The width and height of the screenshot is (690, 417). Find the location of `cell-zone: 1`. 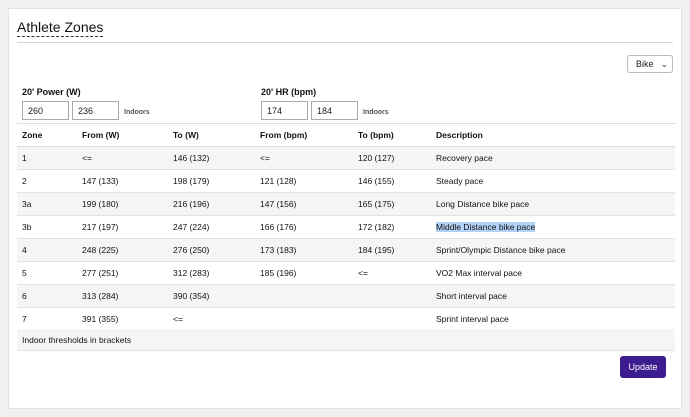

cell-zone: 1 is located at coordinates (47, 158).